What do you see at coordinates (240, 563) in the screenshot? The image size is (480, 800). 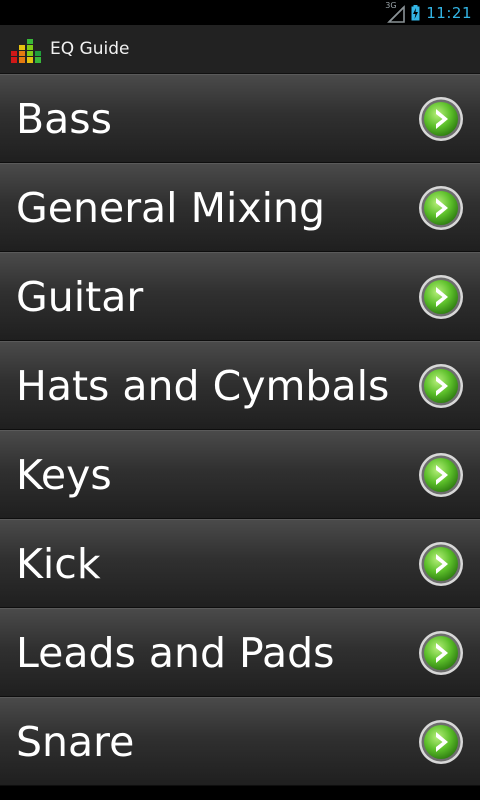 I see `list-item-kick: Kick` at bounding box center [240, 563].